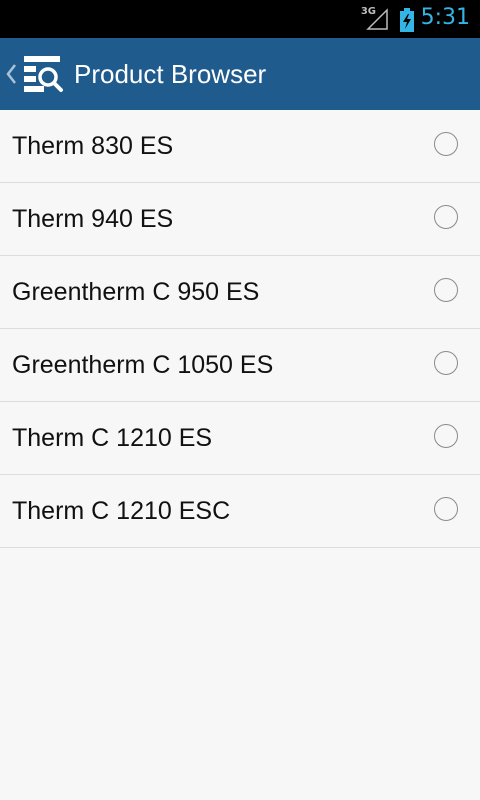 The height and width of the screenshot is (800, 480). What do you see at coordinates (407, 20) in the screenshot?
I see `battery-charging-icon` at bounding box center [407, 20].